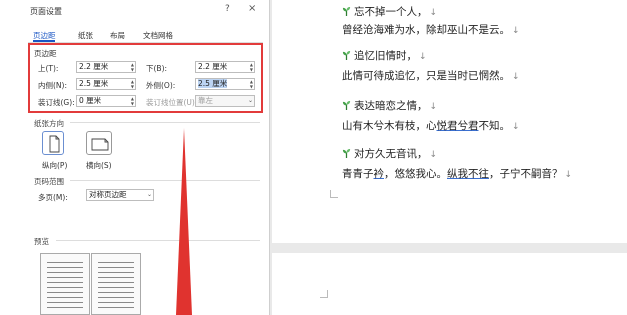 This screenshot has width=627, height=315. What do you see at coordinates (65, 284) in the screenshot?
I see `preview-page-left` at bounding box center [65, 284].